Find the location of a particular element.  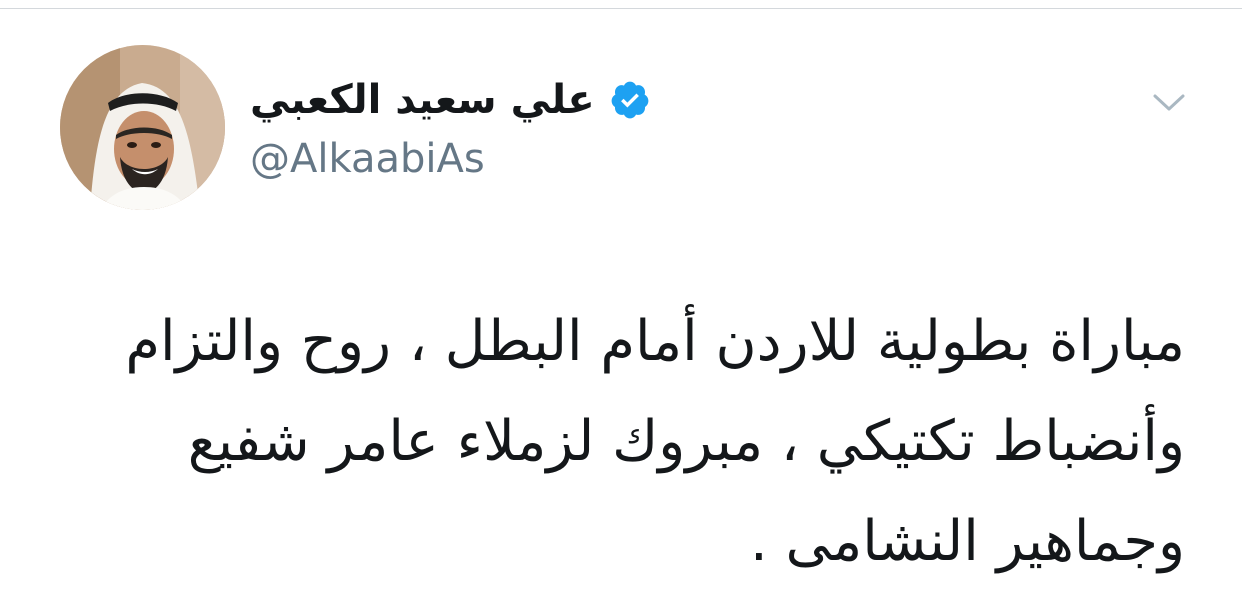

user-handle: @AlkaabiAs is located at coordinates (650, 159).